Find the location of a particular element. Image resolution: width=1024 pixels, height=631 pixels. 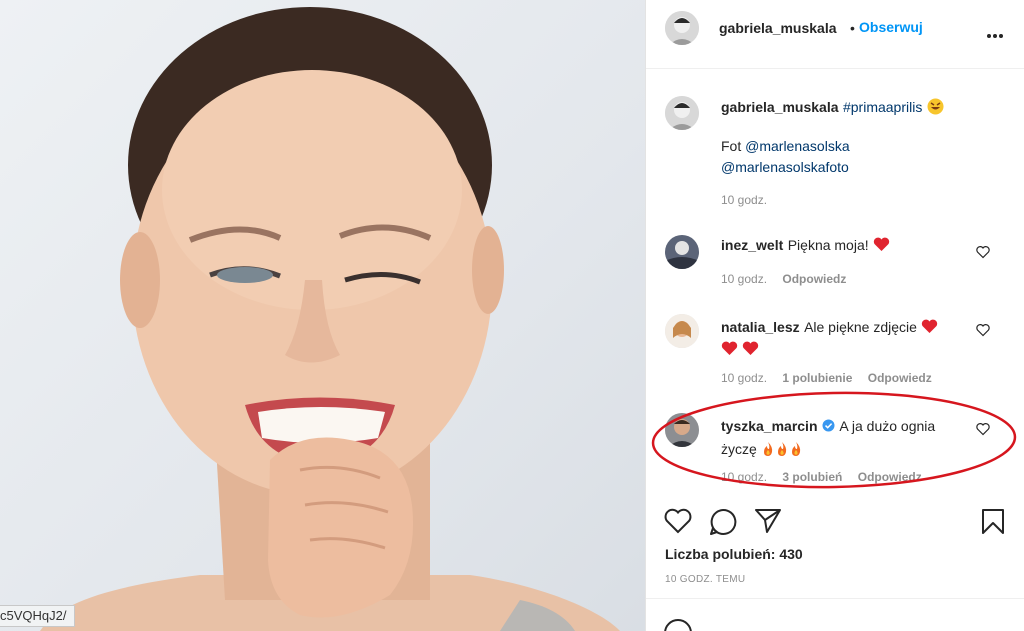

caption-credit-line: Fot @marlenasolska is located at coordinates (785, 146).